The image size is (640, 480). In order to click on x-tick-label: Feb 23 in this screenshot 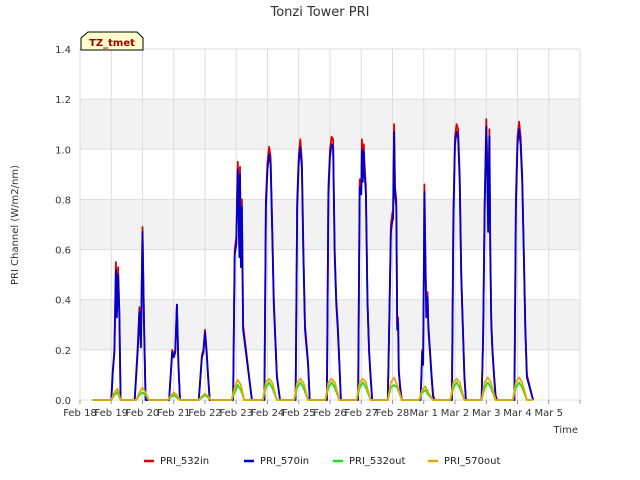, I will do `click(236, 413)`.